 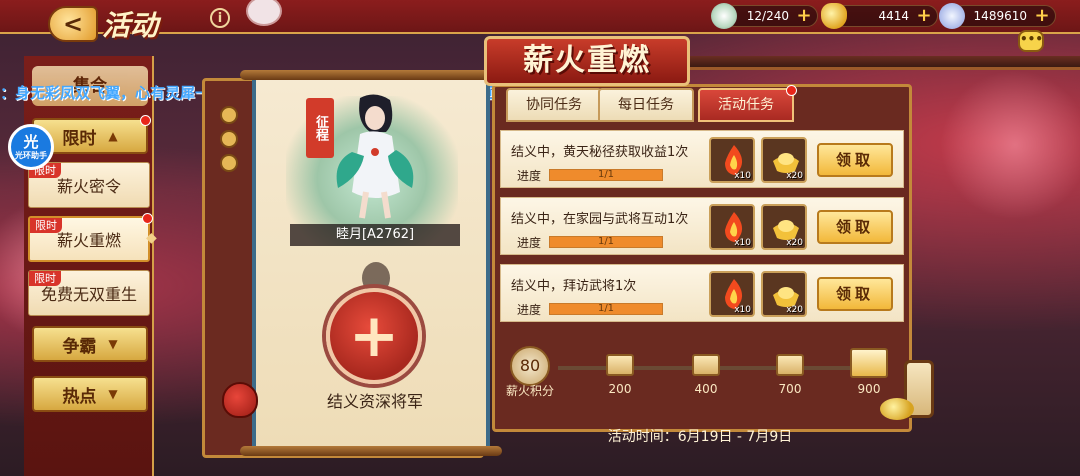 I want to click on chevron-up-icon: ▲, so click(x=113, y=136).